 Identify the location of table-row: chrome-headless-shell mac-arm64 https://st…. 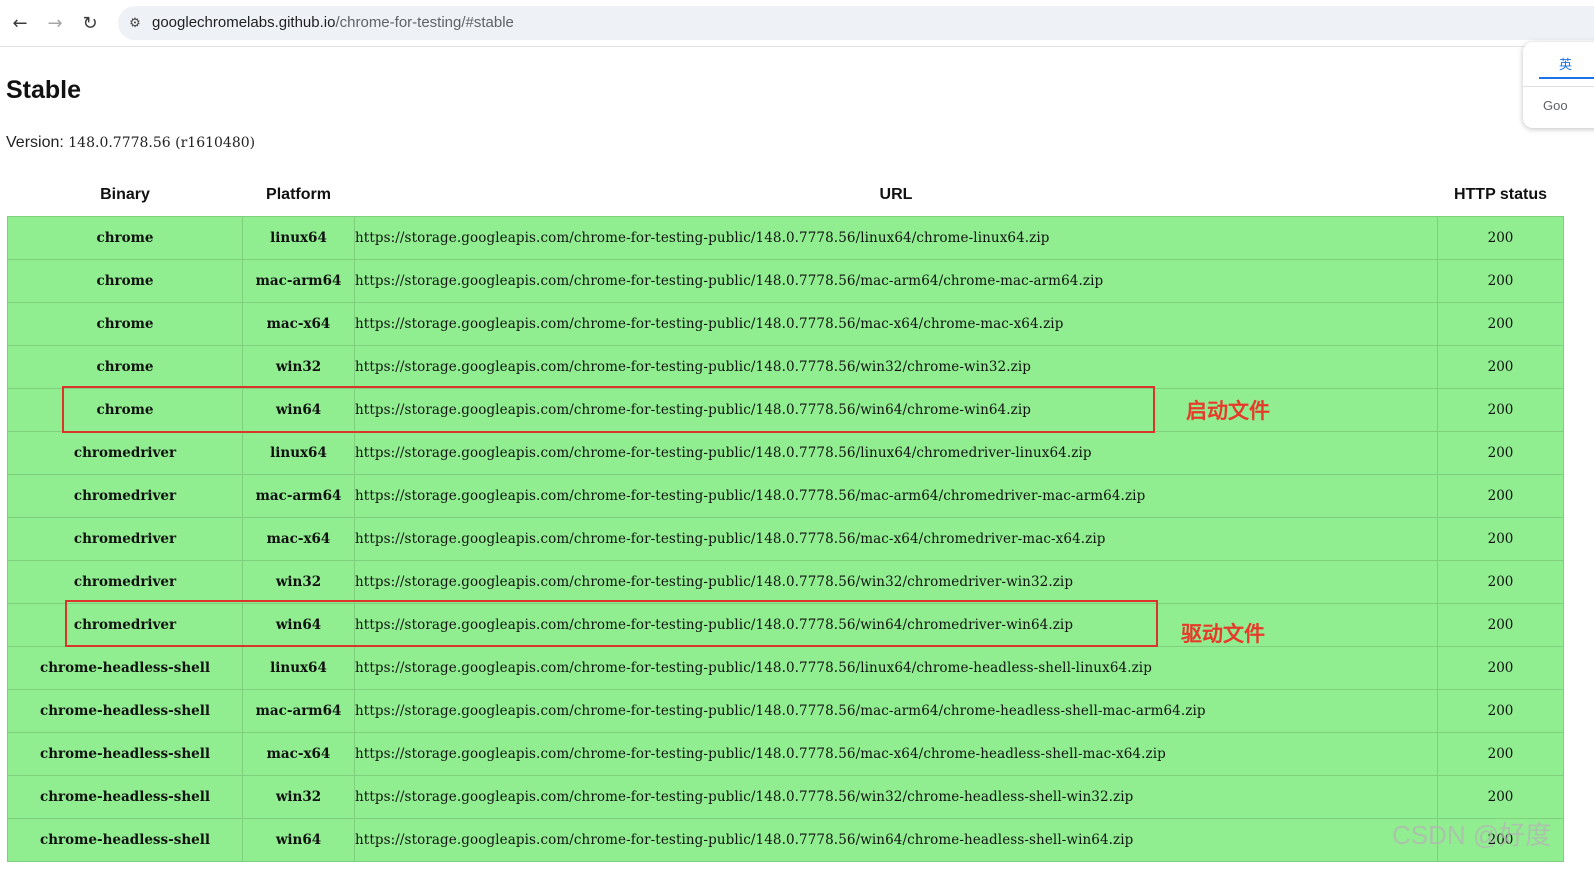
(785, 711).